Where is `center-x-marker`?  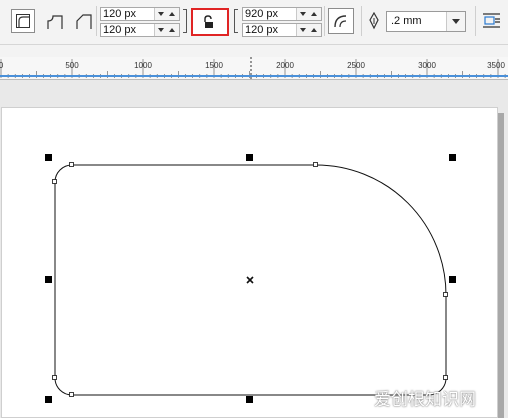 center-x-marker is located at coordinates (250, 280).